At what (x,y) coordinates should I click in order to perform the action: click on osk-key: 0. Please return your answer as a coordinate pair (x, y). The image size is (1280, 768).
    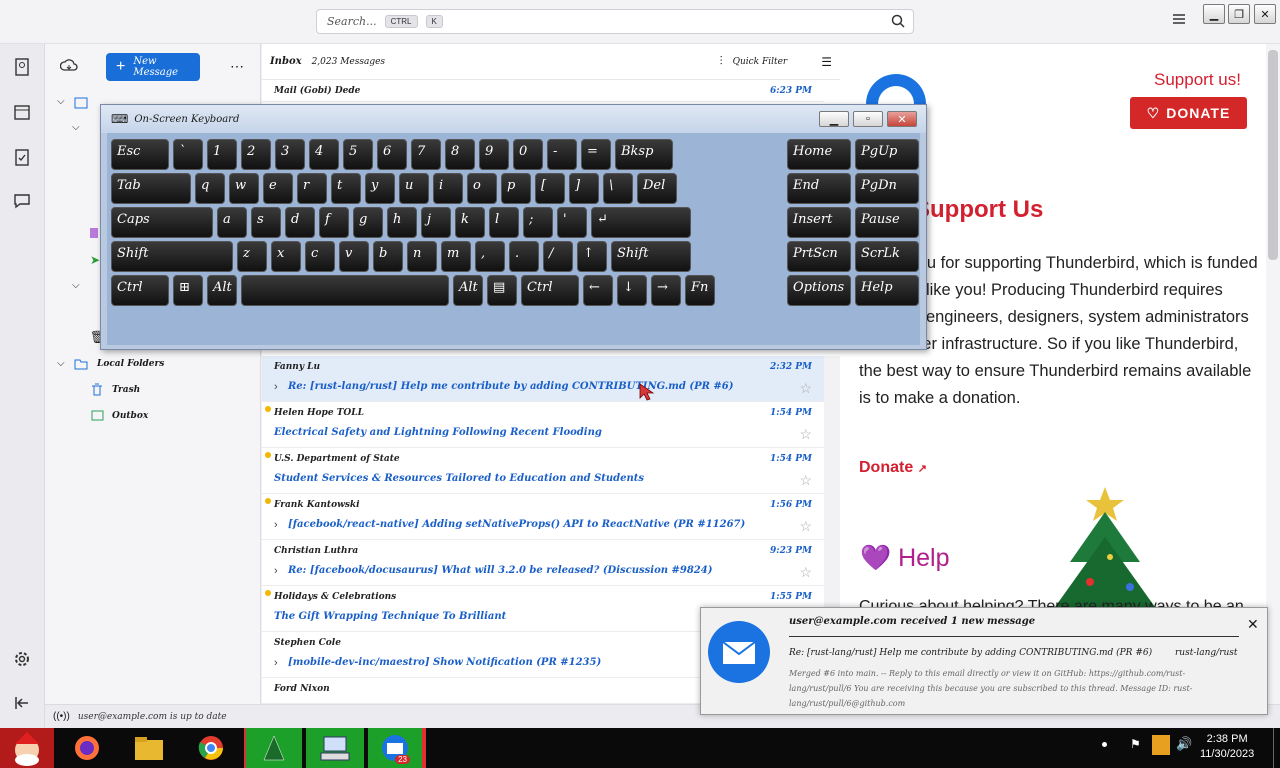
    Looking at the image, I should click on (528, 154).